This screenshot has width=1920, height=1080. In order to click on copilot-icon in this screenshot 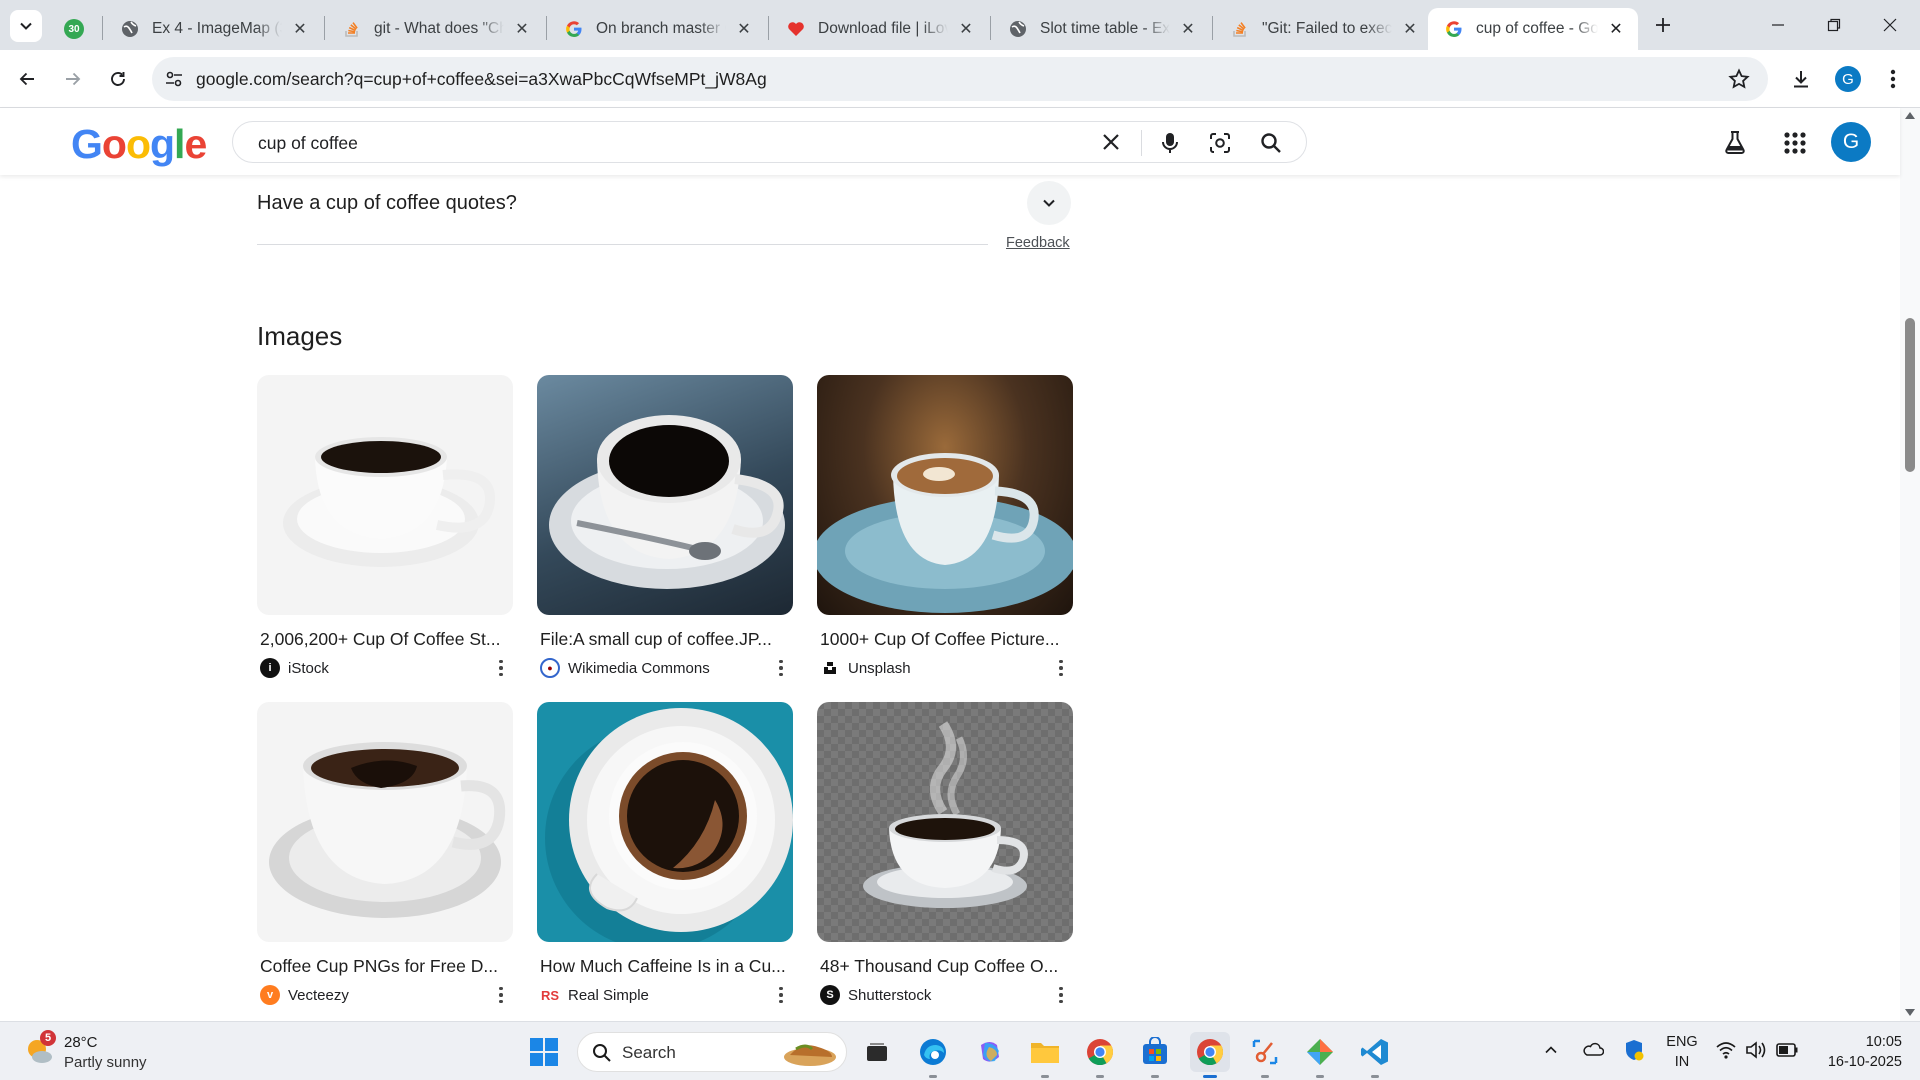, I will do `click(990, 1052)`.